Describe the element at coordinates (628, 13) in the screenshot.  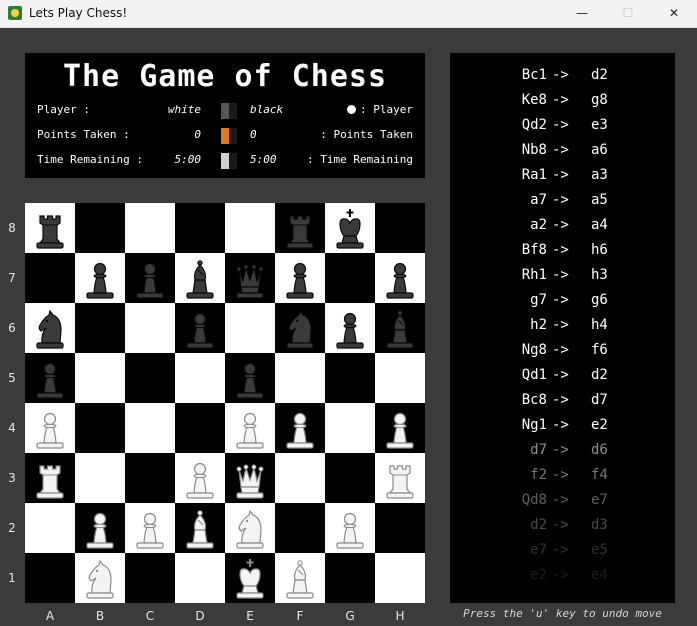
I see `maximize-button: ☐` at that location.